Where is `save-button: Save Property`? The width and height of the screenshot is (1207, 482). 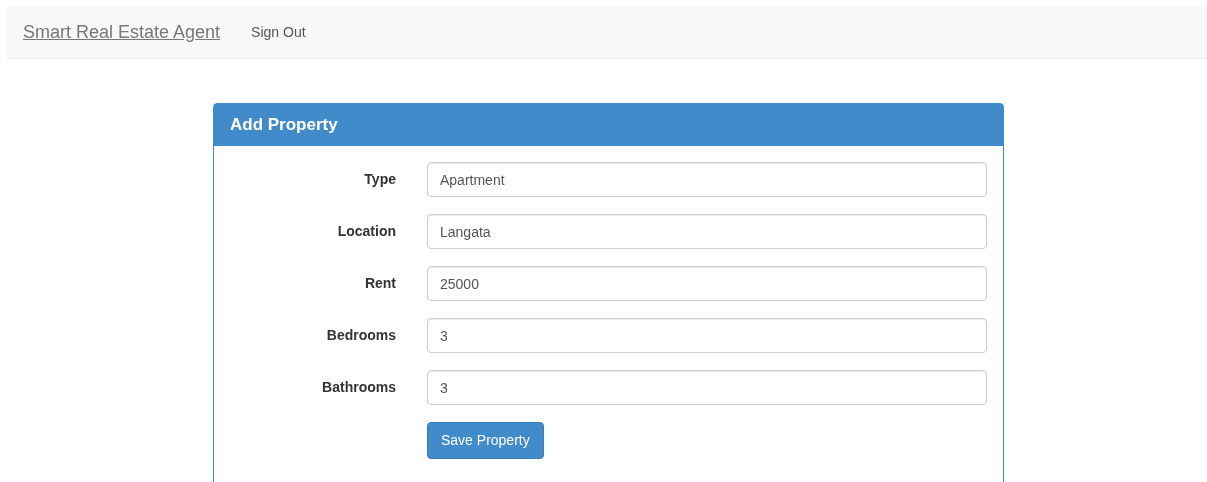
save-button: Save Property is located at coordinates (485, 440).